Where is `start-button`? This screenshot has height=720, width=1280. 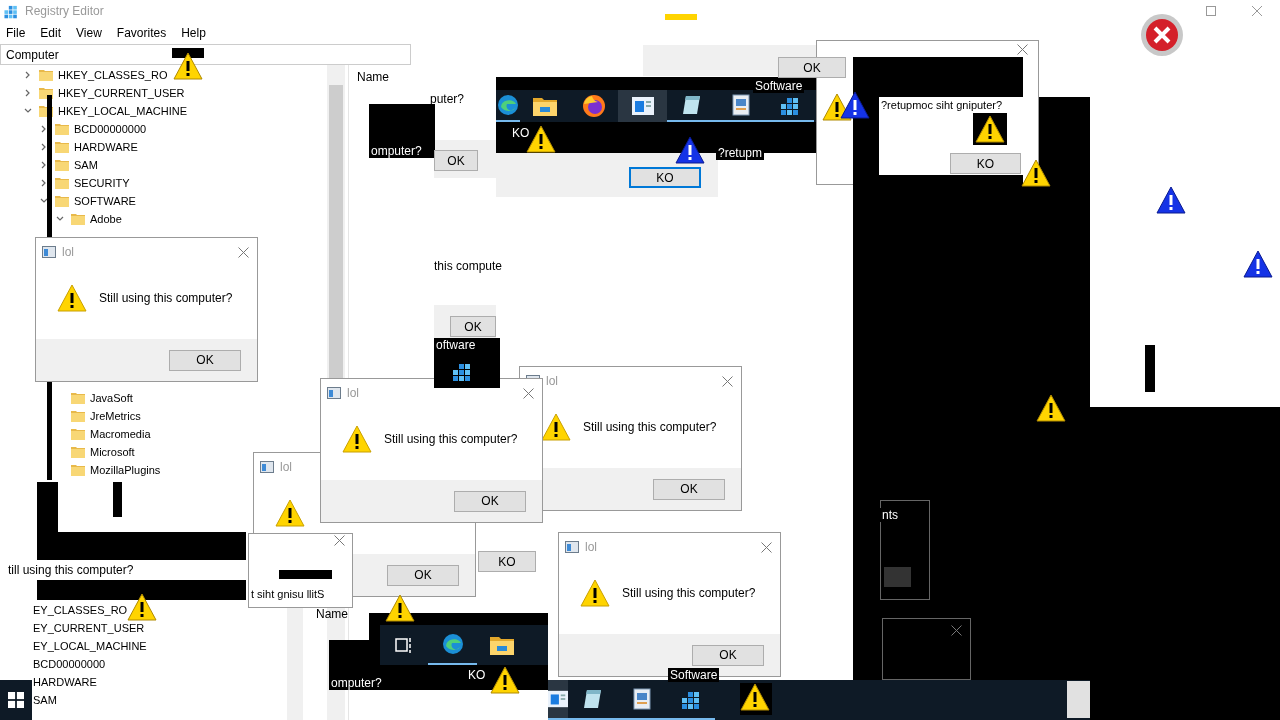 start-button is located at coordinates (16, 700).